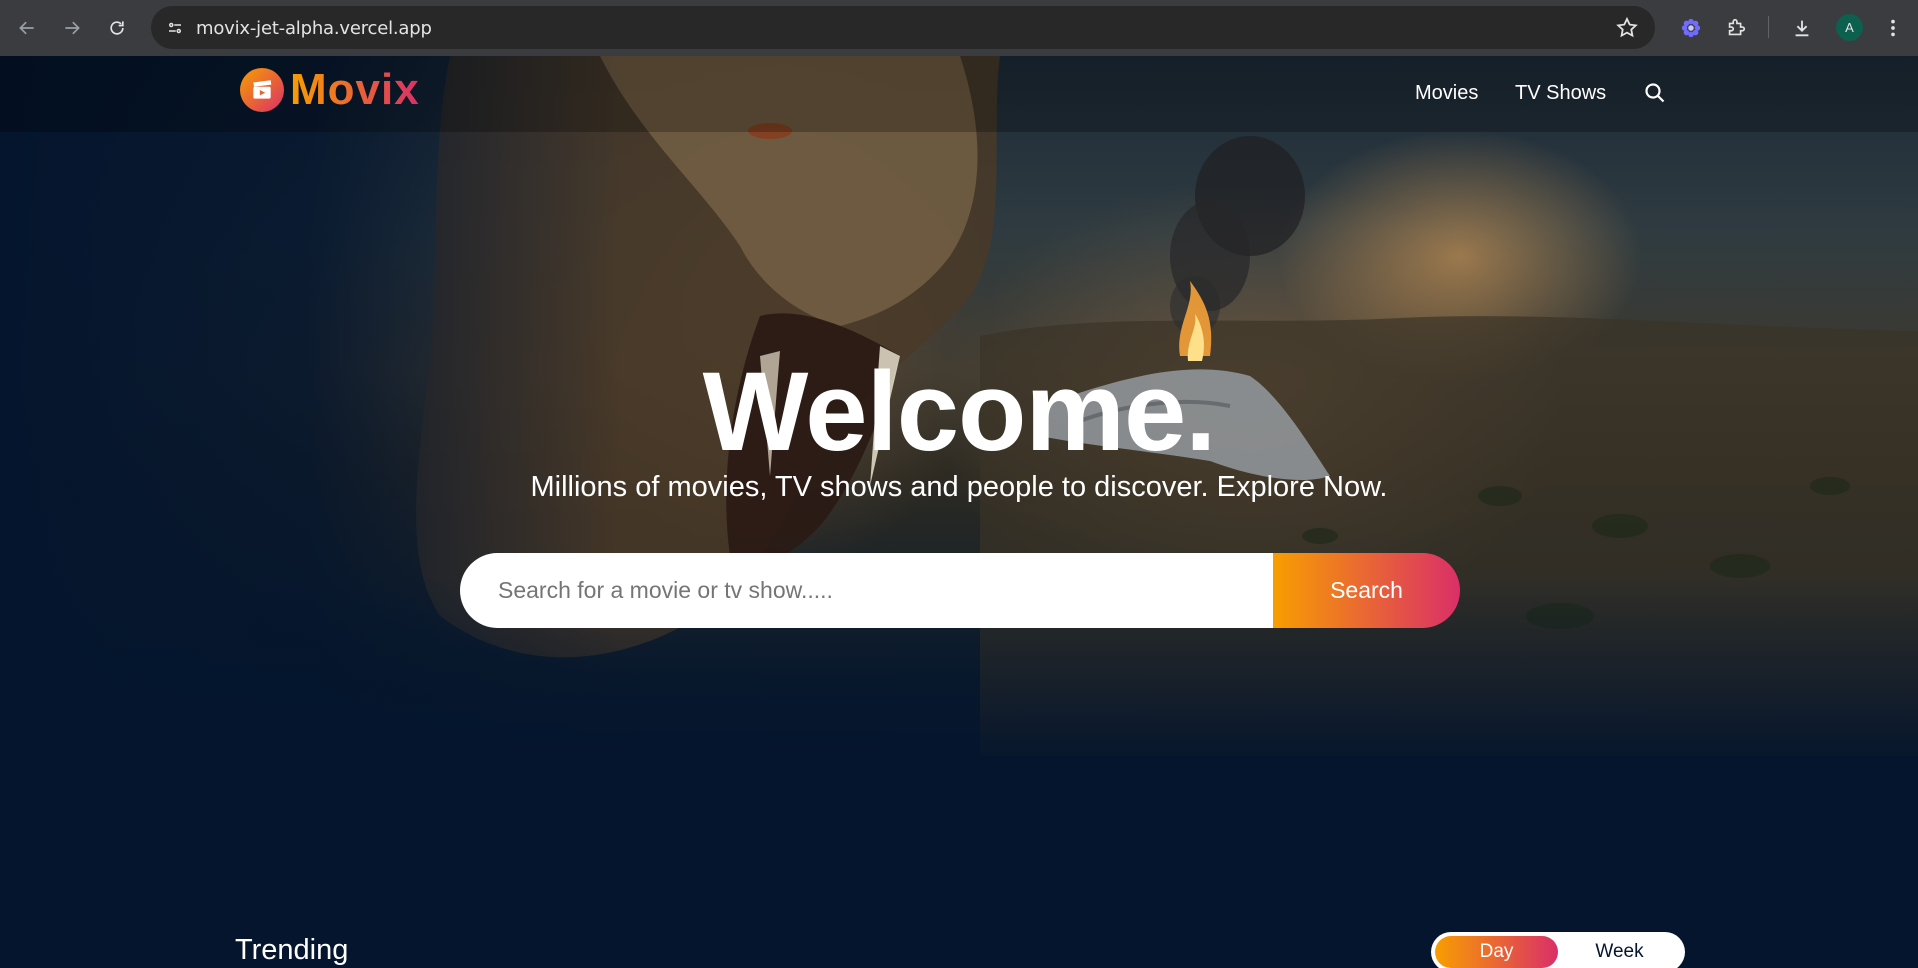 The height and width of the screenshot is (968, 1918). Describe the element at coordinates (866, 590) in the screenshot. I see `search-input` at that location.